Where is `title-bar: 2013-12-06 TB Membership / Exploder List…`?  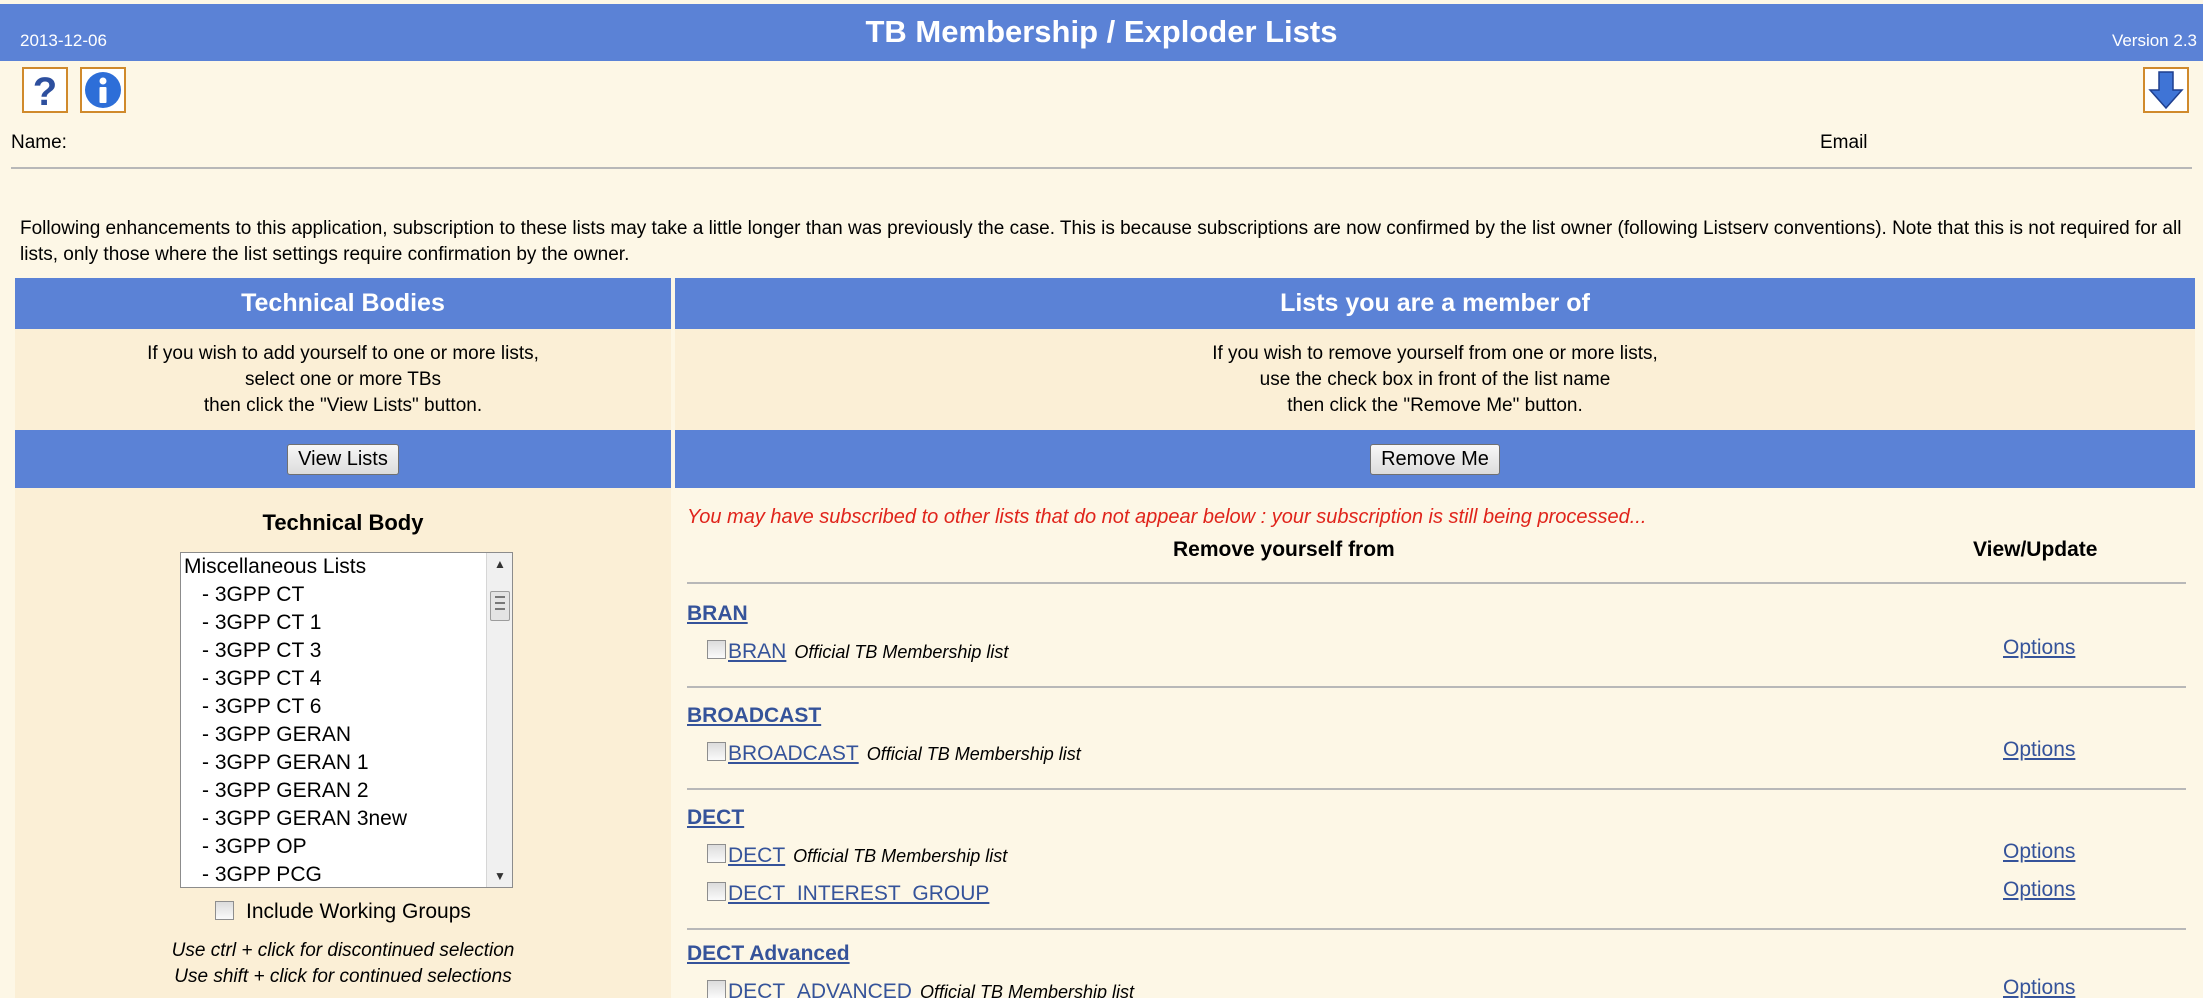 title-bar: 2013-12-06 TB Membership / Exploder List… is located at coordinates (1101, 32).